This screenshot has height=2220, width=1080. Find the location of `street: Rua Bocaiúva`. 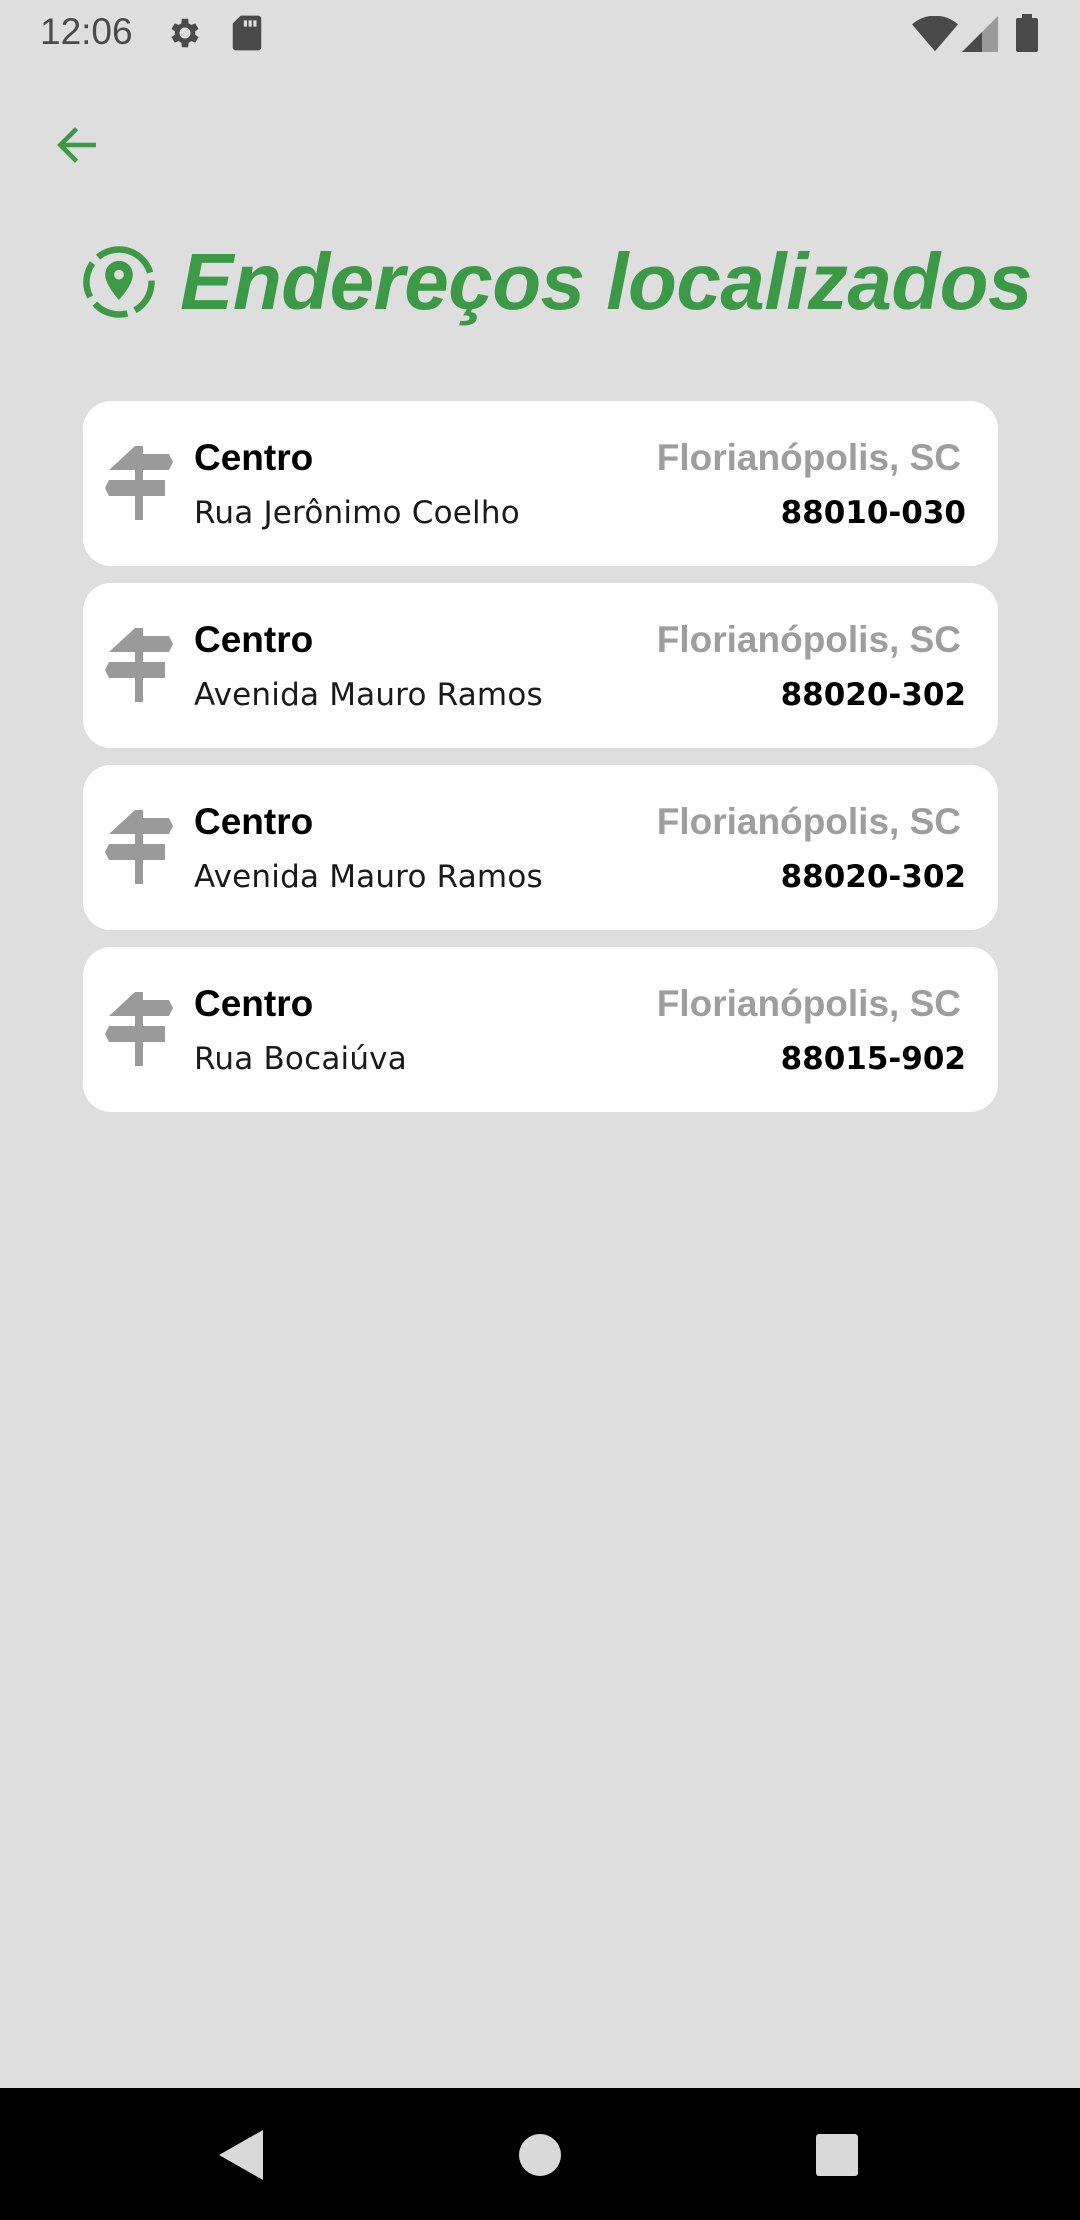

street: Rua Bocaiúva is located at coordinates (300, 1059).